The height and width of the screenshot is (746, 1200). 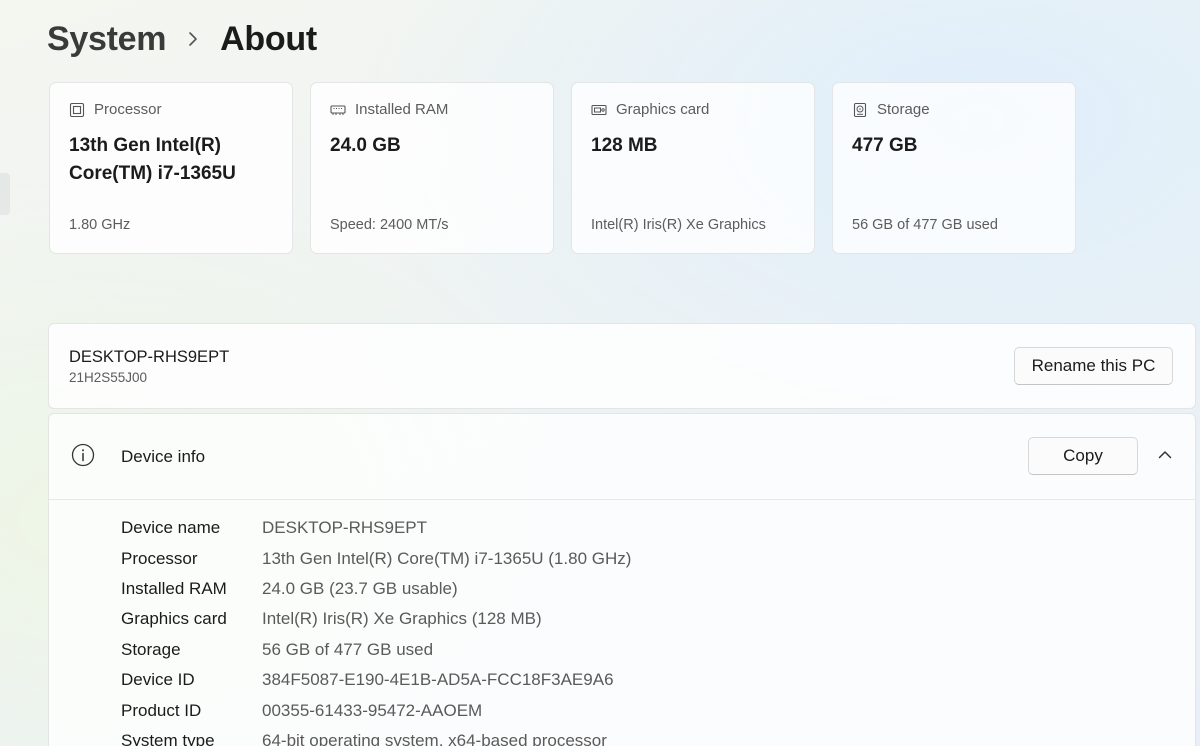 I want to click on chevron-up-icon, so click(x=1165, y=457).